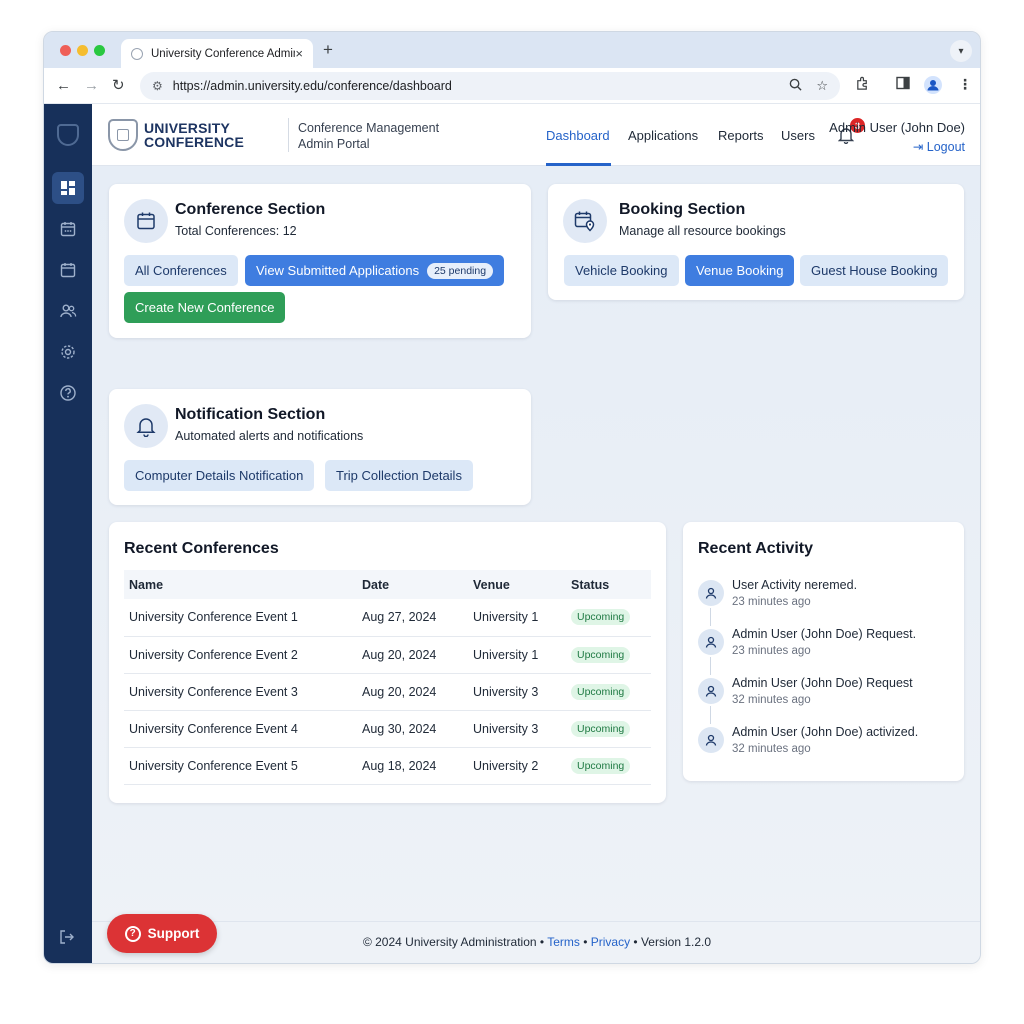 Image resolution: width=1024 pixels, height=1024 pixels. What do you see at coordinates (68, 270) in the screenshot?
I see `schedule-icon` at bounding box center [68, 270].